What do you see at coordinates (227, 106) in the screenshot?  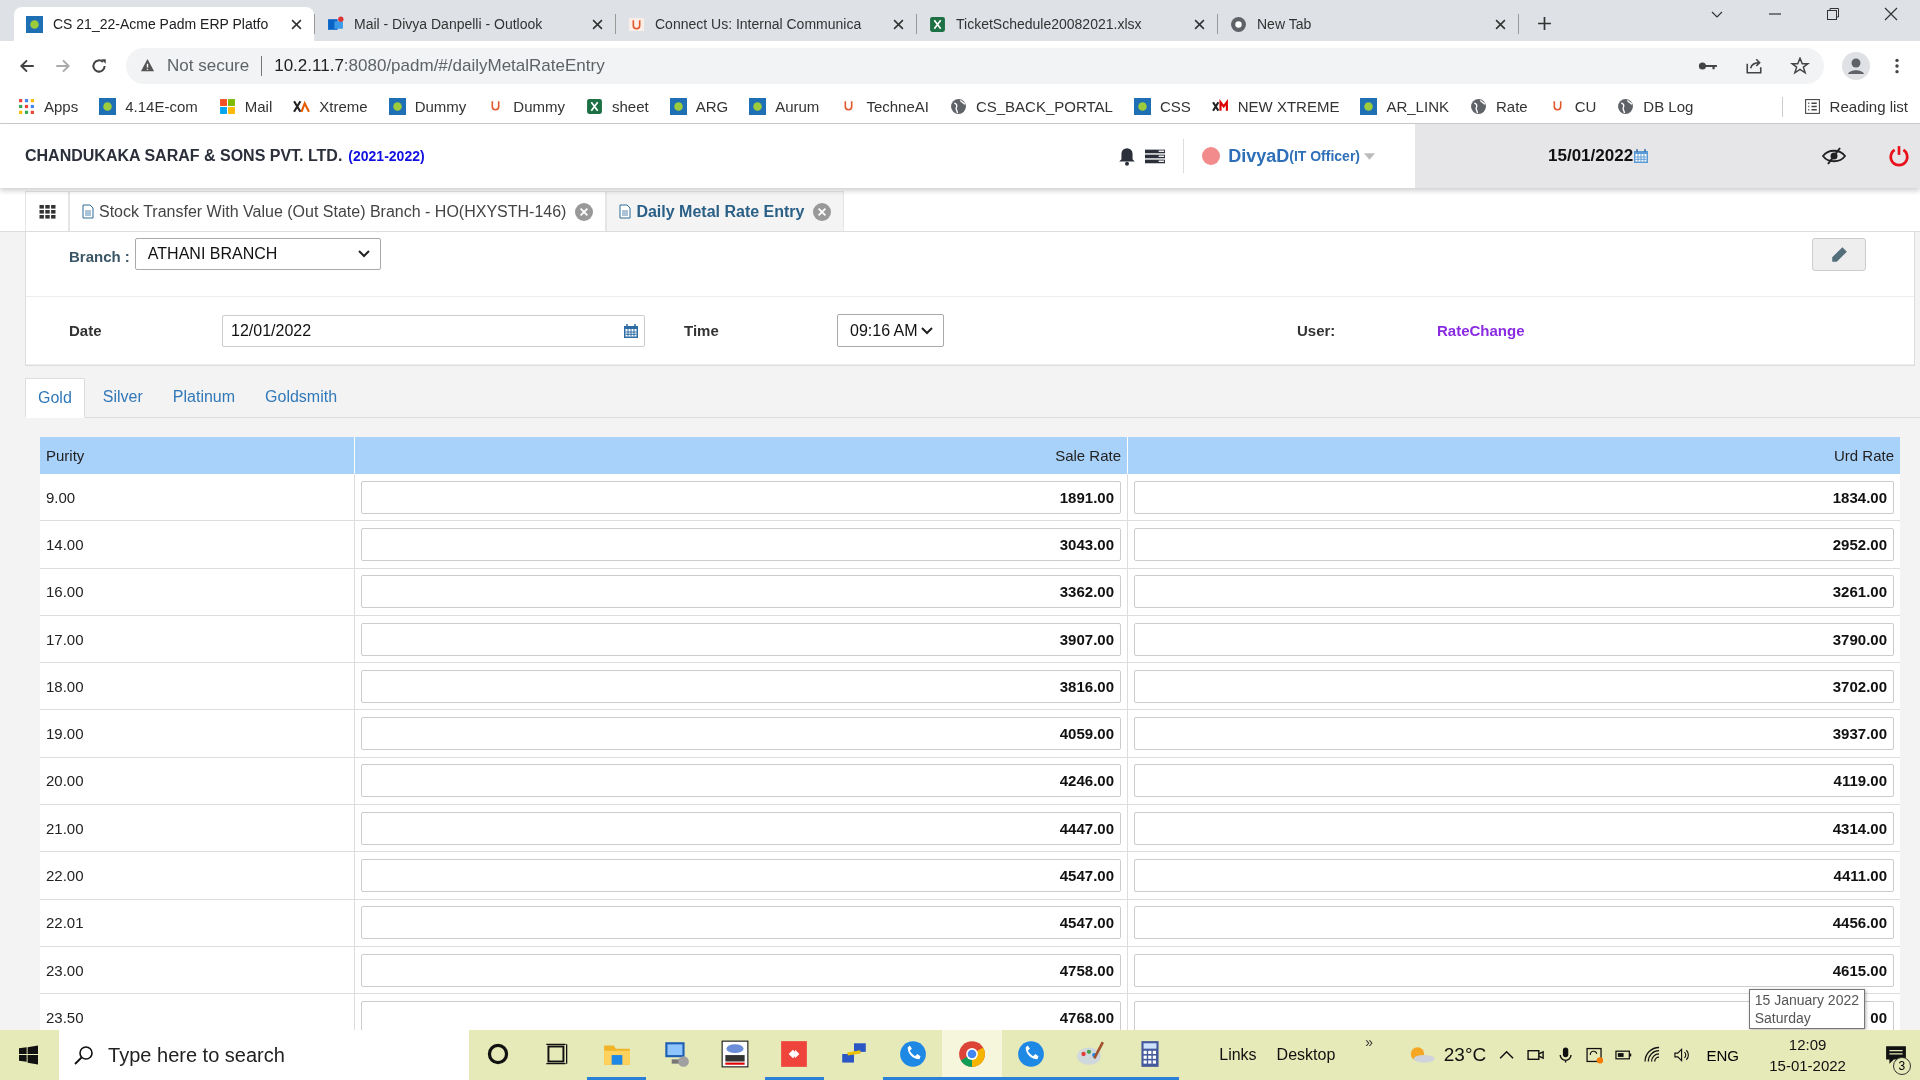 I see `windows-icon` at bounding box center [227, 106].